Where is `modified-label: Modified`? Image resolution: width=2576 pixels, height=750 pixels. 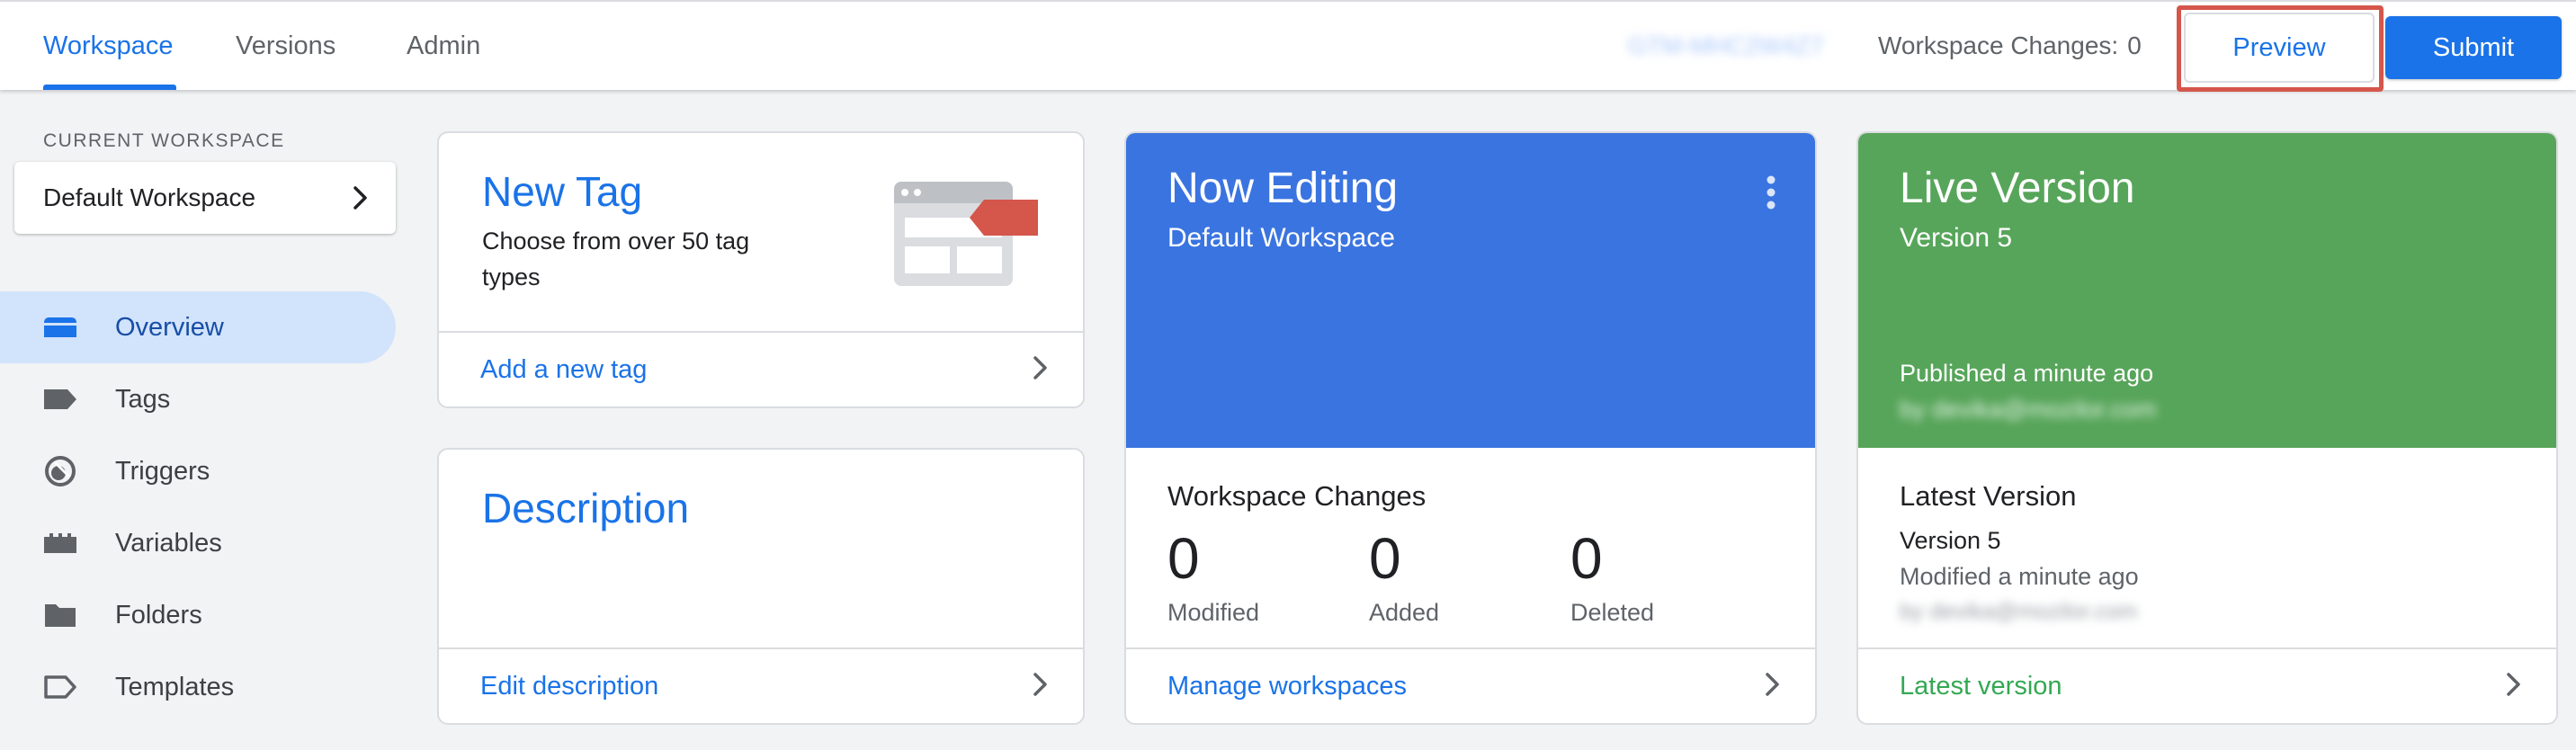
modified-label: Modified is located at coordinates (1213, 612).